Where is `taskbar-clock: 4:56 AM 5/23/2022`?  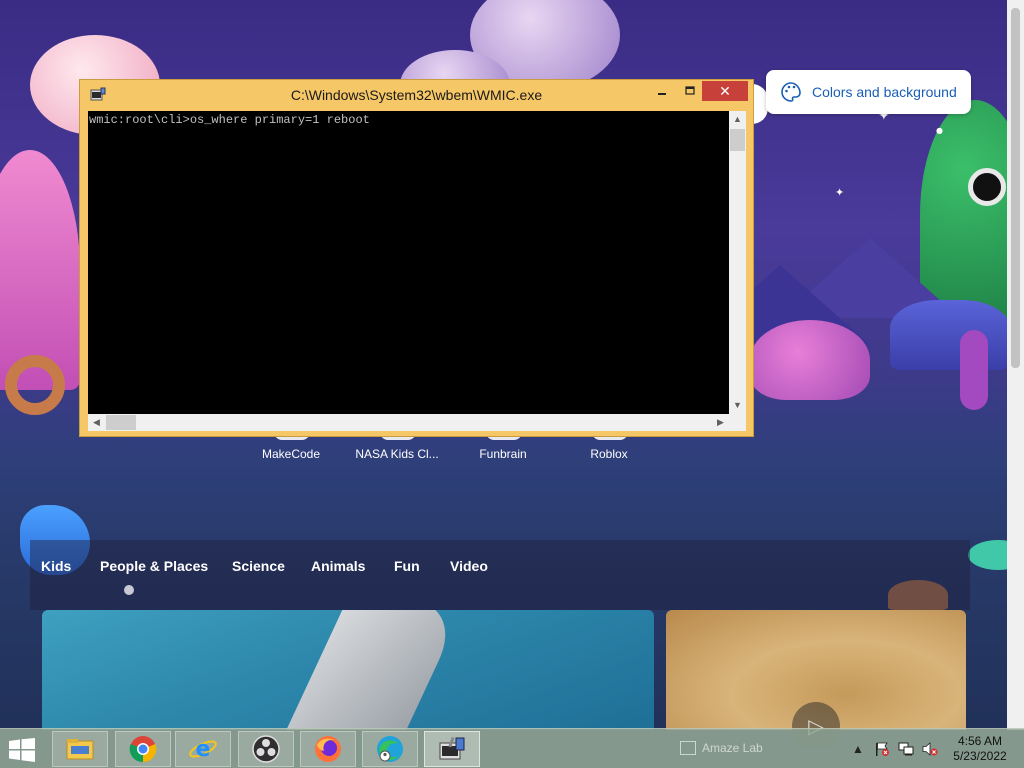
taskbar-clock: 4:56 AM 5/23/2022 is located at coordinates (980, 749).